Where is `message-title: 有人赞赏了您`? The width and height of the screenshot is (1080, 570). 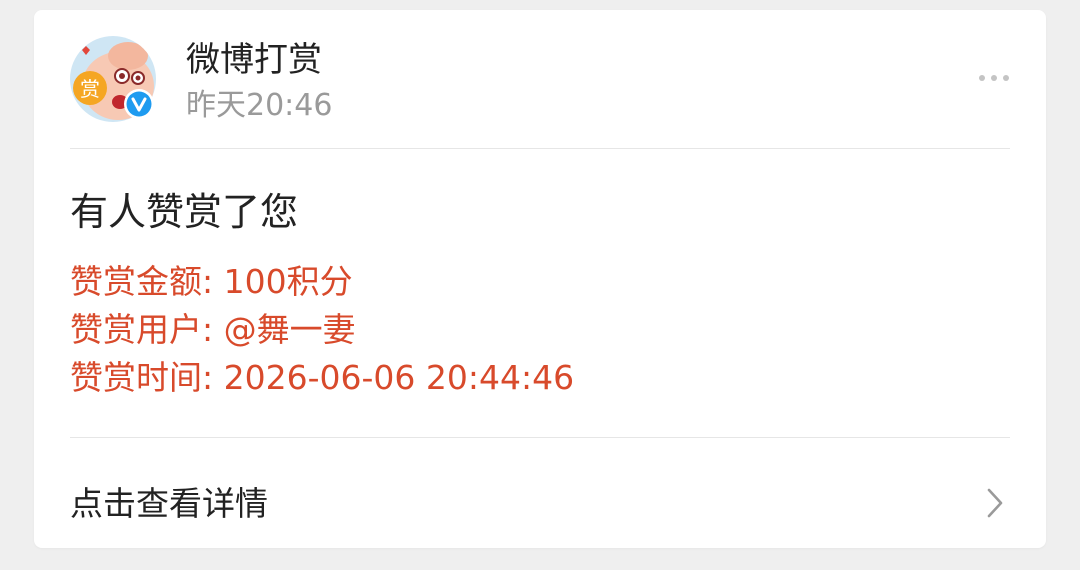
message-title: 有人赞赏了您 is located at coordinates (184, 212).